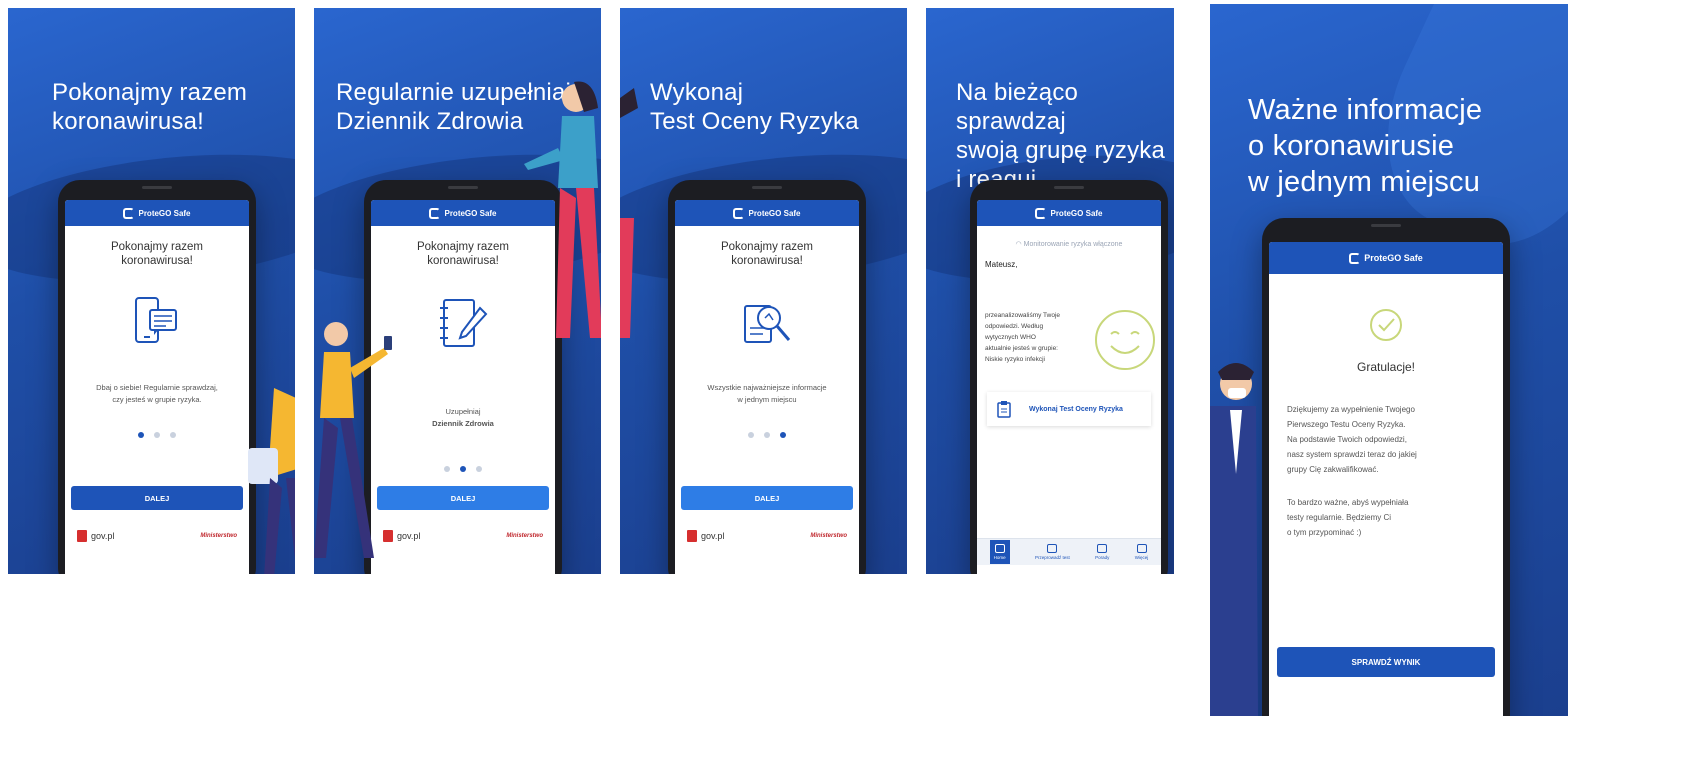 This screenshot has width=1708, height=777. What do you see at coordinates (754, 107) in the screenshot?
I see `panel-headline: Wykonaj Test Oceny Ryzyka` at bounding box center [754, 107].